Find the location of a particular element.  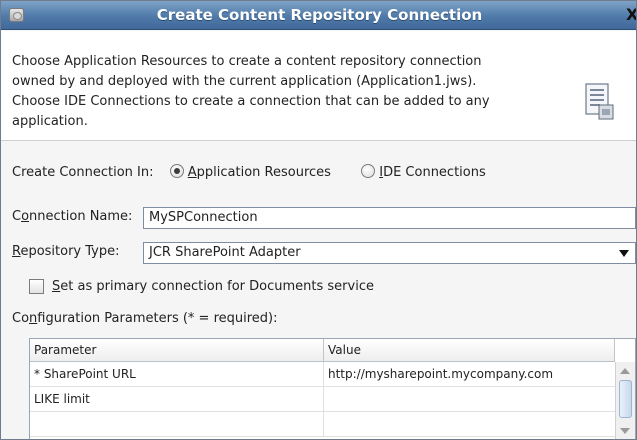

create-connection-label: Create Connection In: is located at coordinates (83, 172).